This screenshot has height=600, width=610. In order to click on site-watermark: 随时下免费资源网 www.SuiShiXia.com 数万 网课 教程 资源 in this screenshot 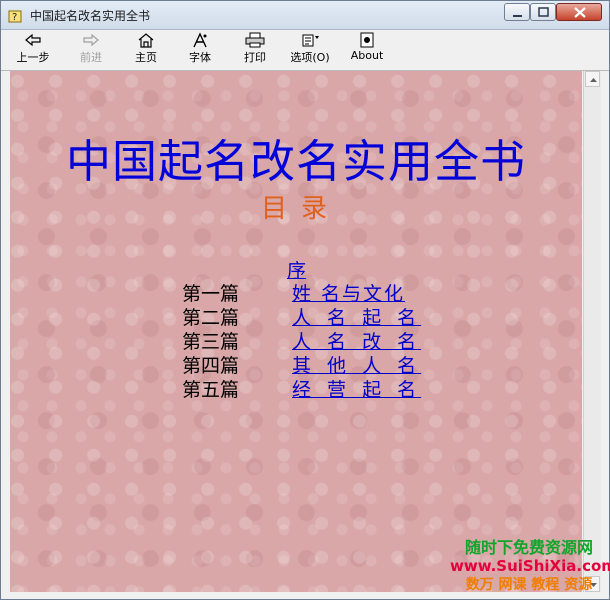, I will do `click(530, 568)`.